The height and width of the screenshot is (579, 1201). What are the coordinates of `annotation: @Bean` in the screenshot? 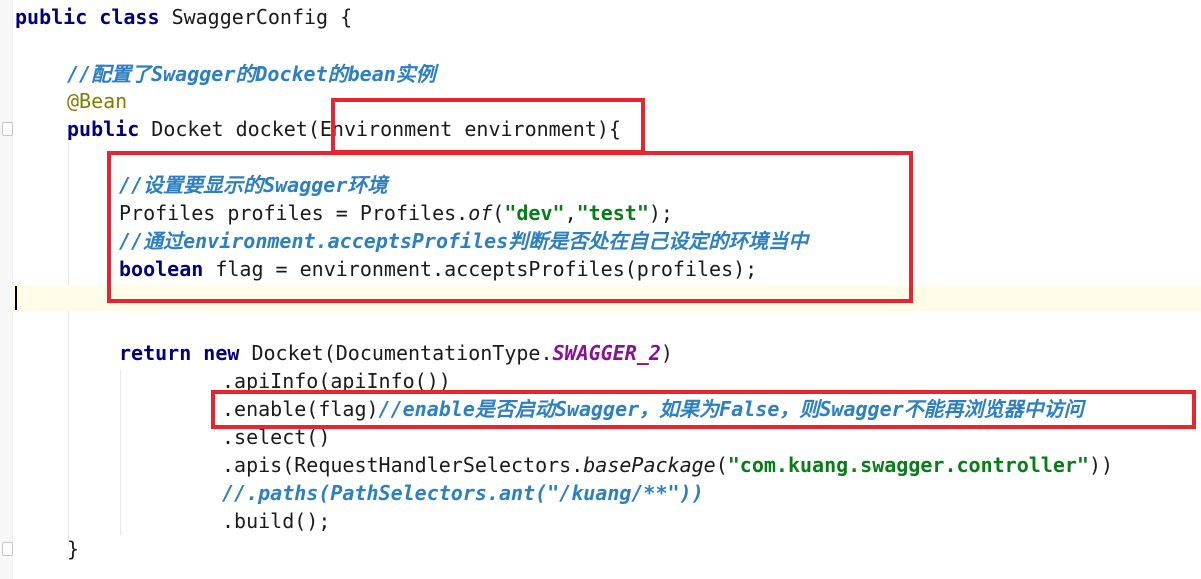 It's located at (97, 101).